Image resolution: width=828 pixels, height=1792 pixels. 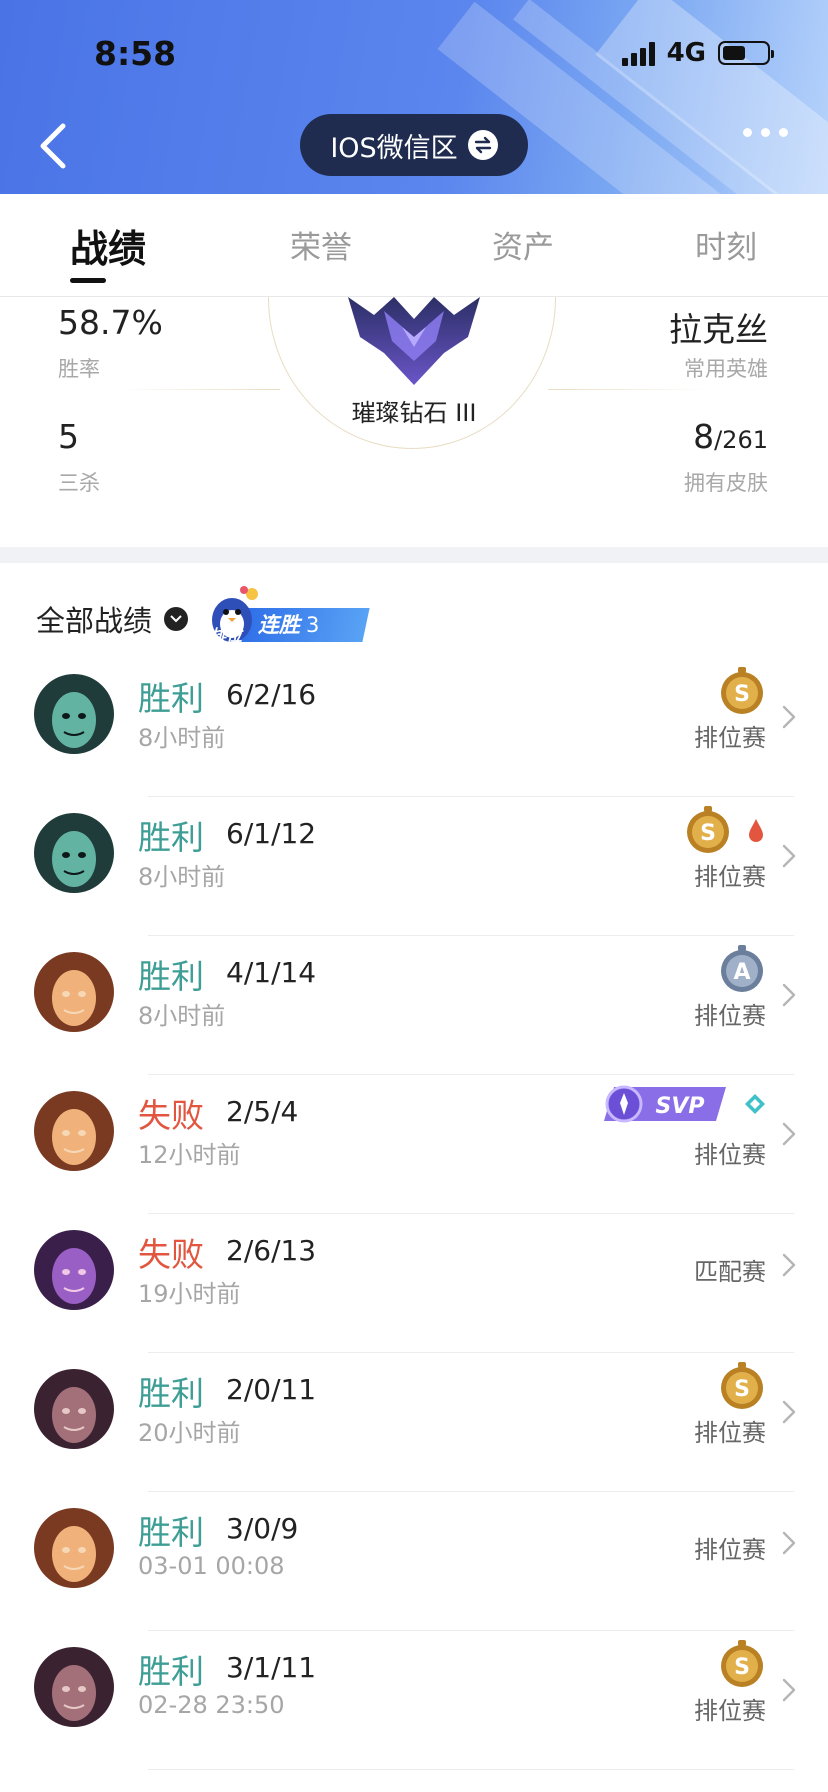 What do you see at coordinates (211, 1566) in the screenshot?
I see `match-time: 03-01 00:08` at bounding box center [211, 1566].